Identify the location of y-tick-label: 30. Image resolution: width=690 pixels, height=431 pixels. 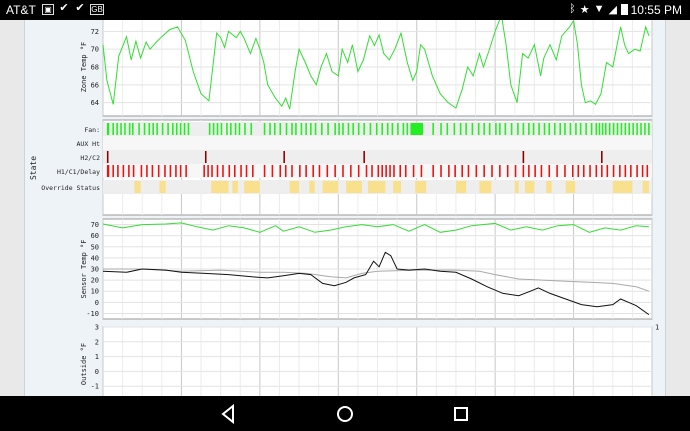
(95, 270).